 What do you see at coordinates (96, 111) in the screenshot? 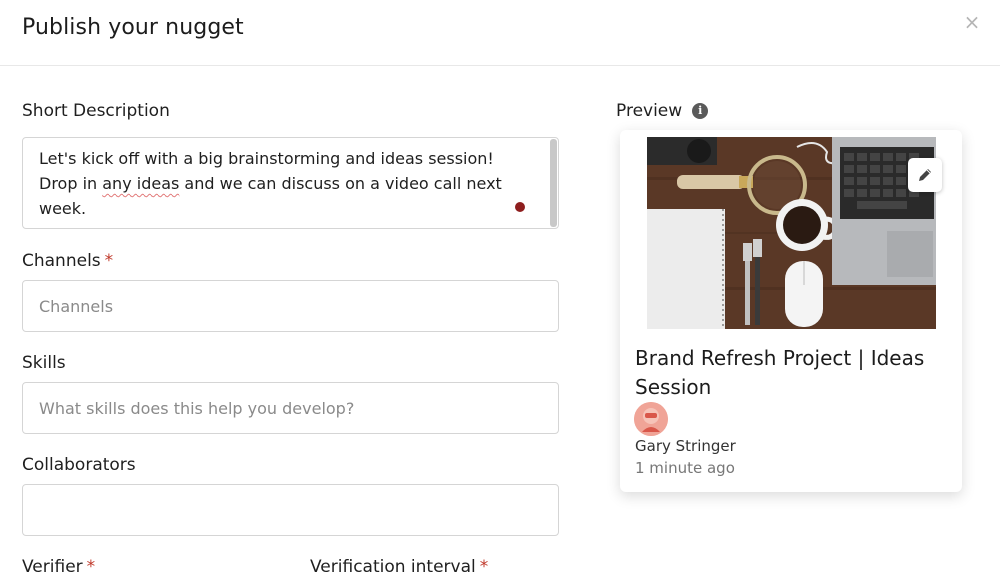
I see `short-description-label: Short Description` at bounding box center [96, 111].